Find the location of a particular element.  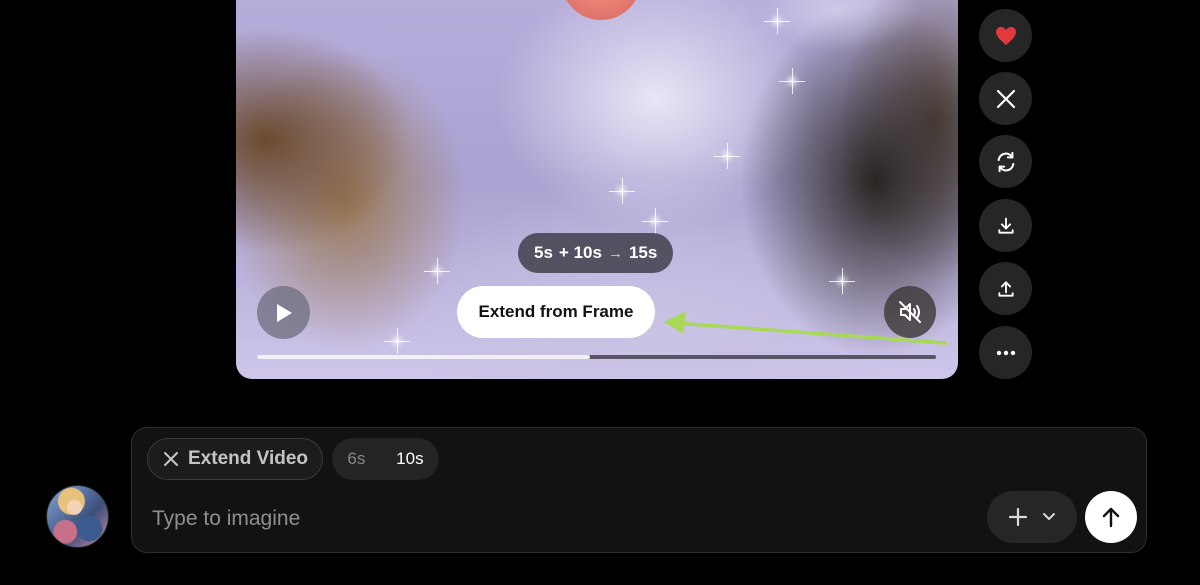

close-icon is located at coordinates (171, 459).